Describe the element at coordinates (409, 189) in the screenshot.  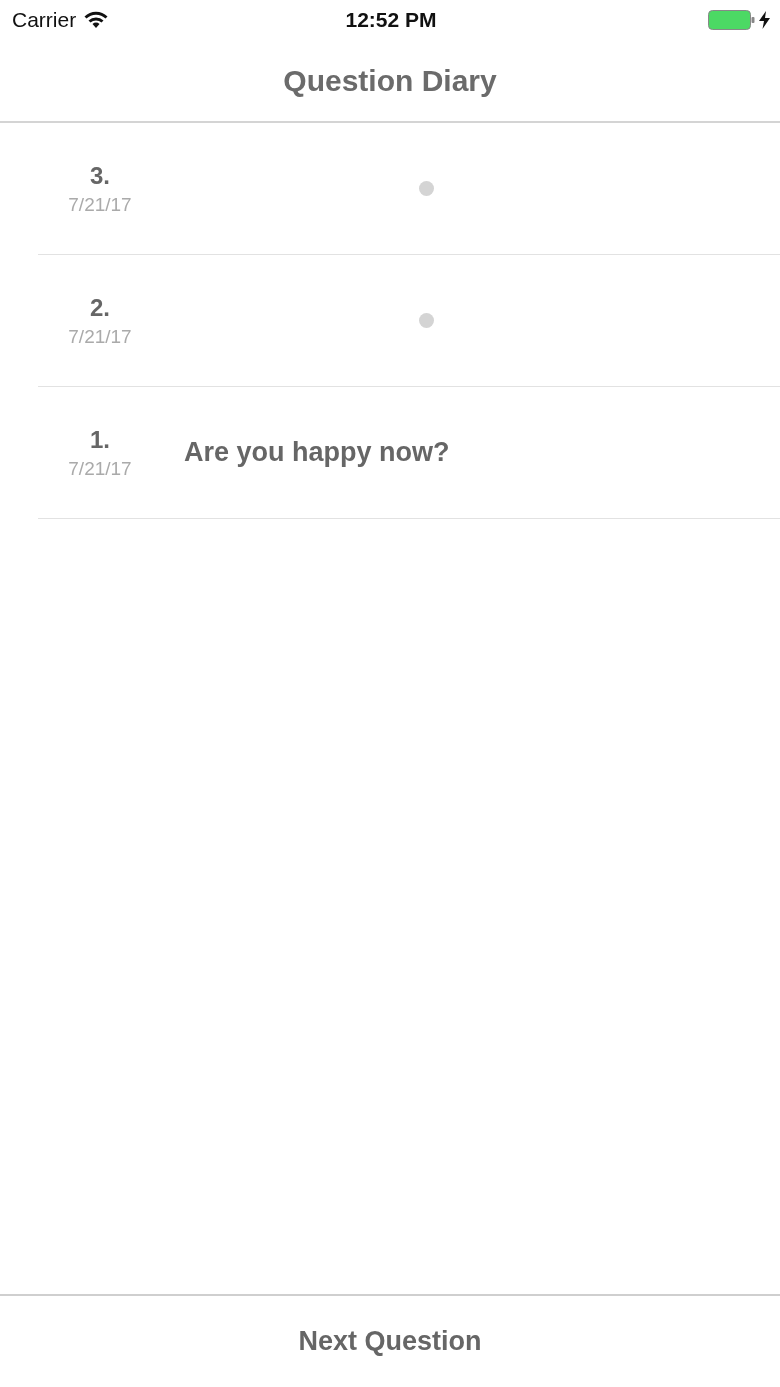
I see `diary-row: 3. 7/21/17` at that location.